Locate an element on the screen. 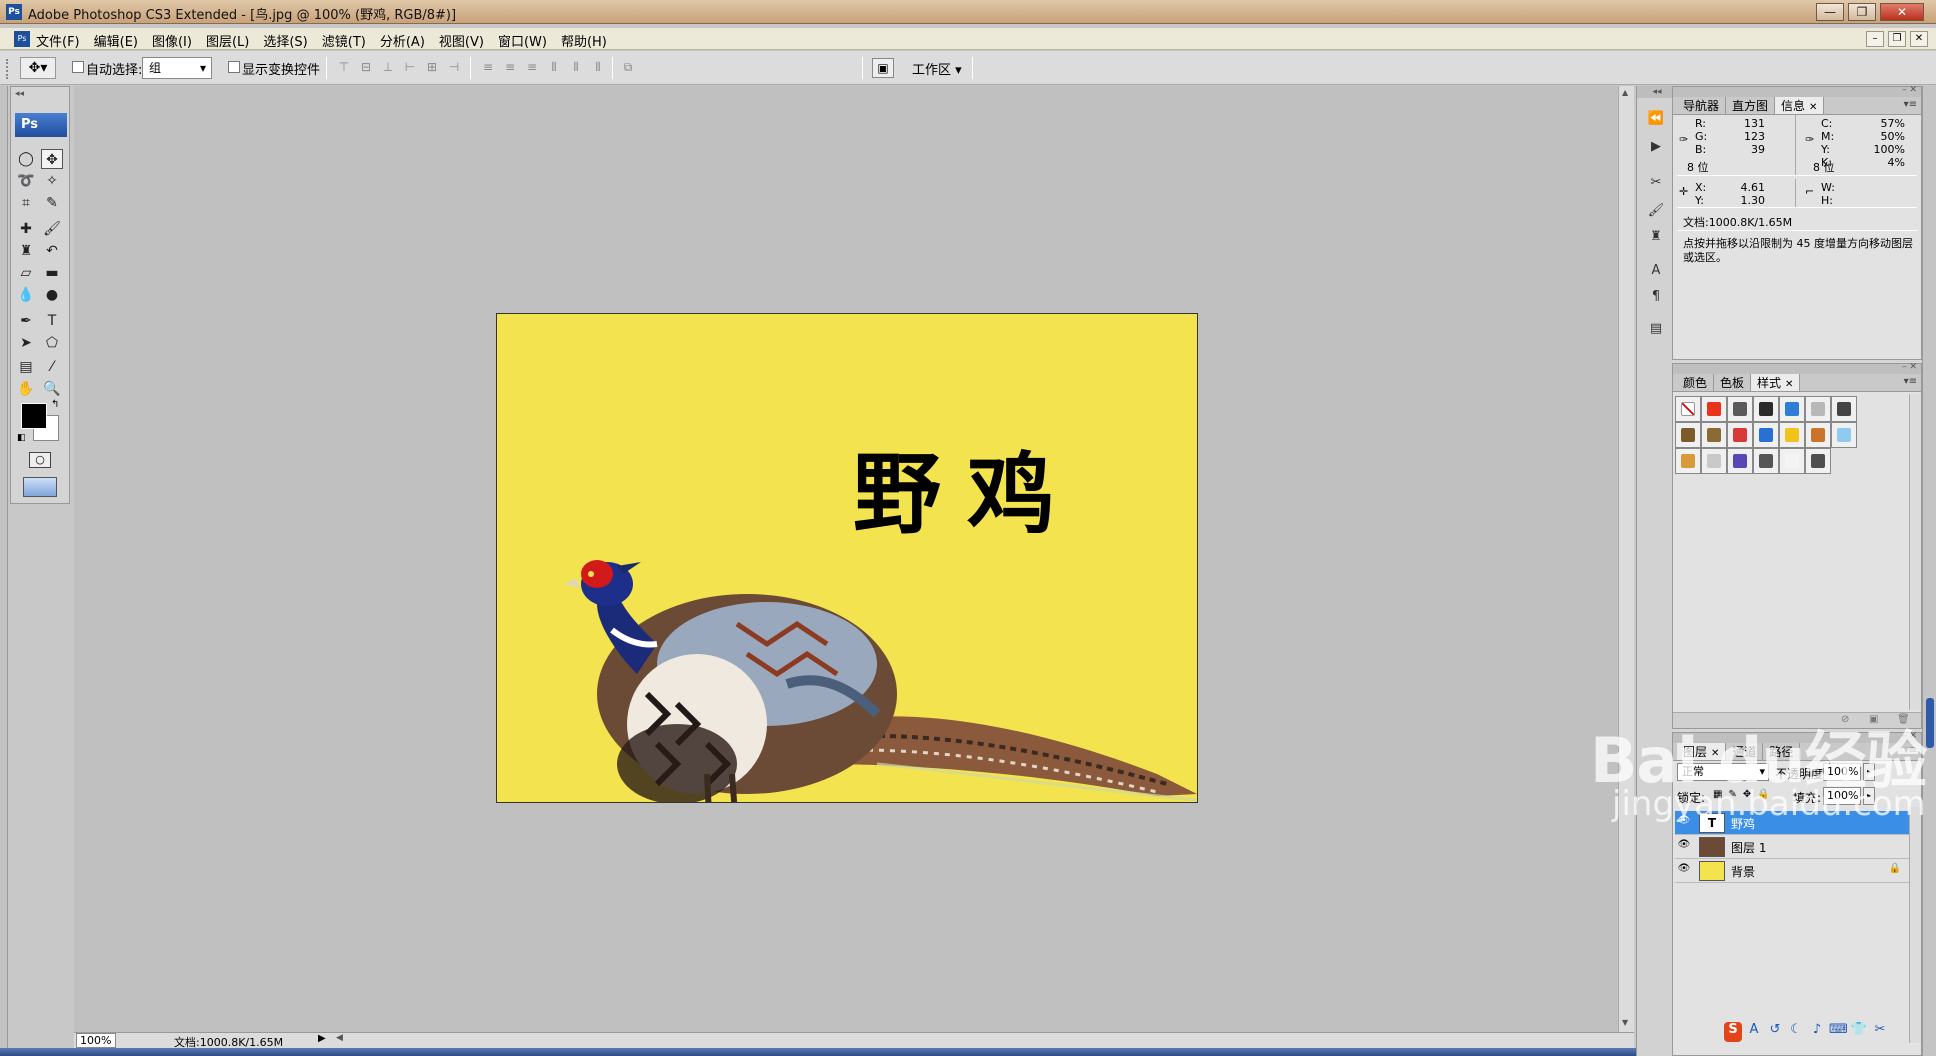  ime-tools-icon: ✂ is located at coordinates (1880, 1032).